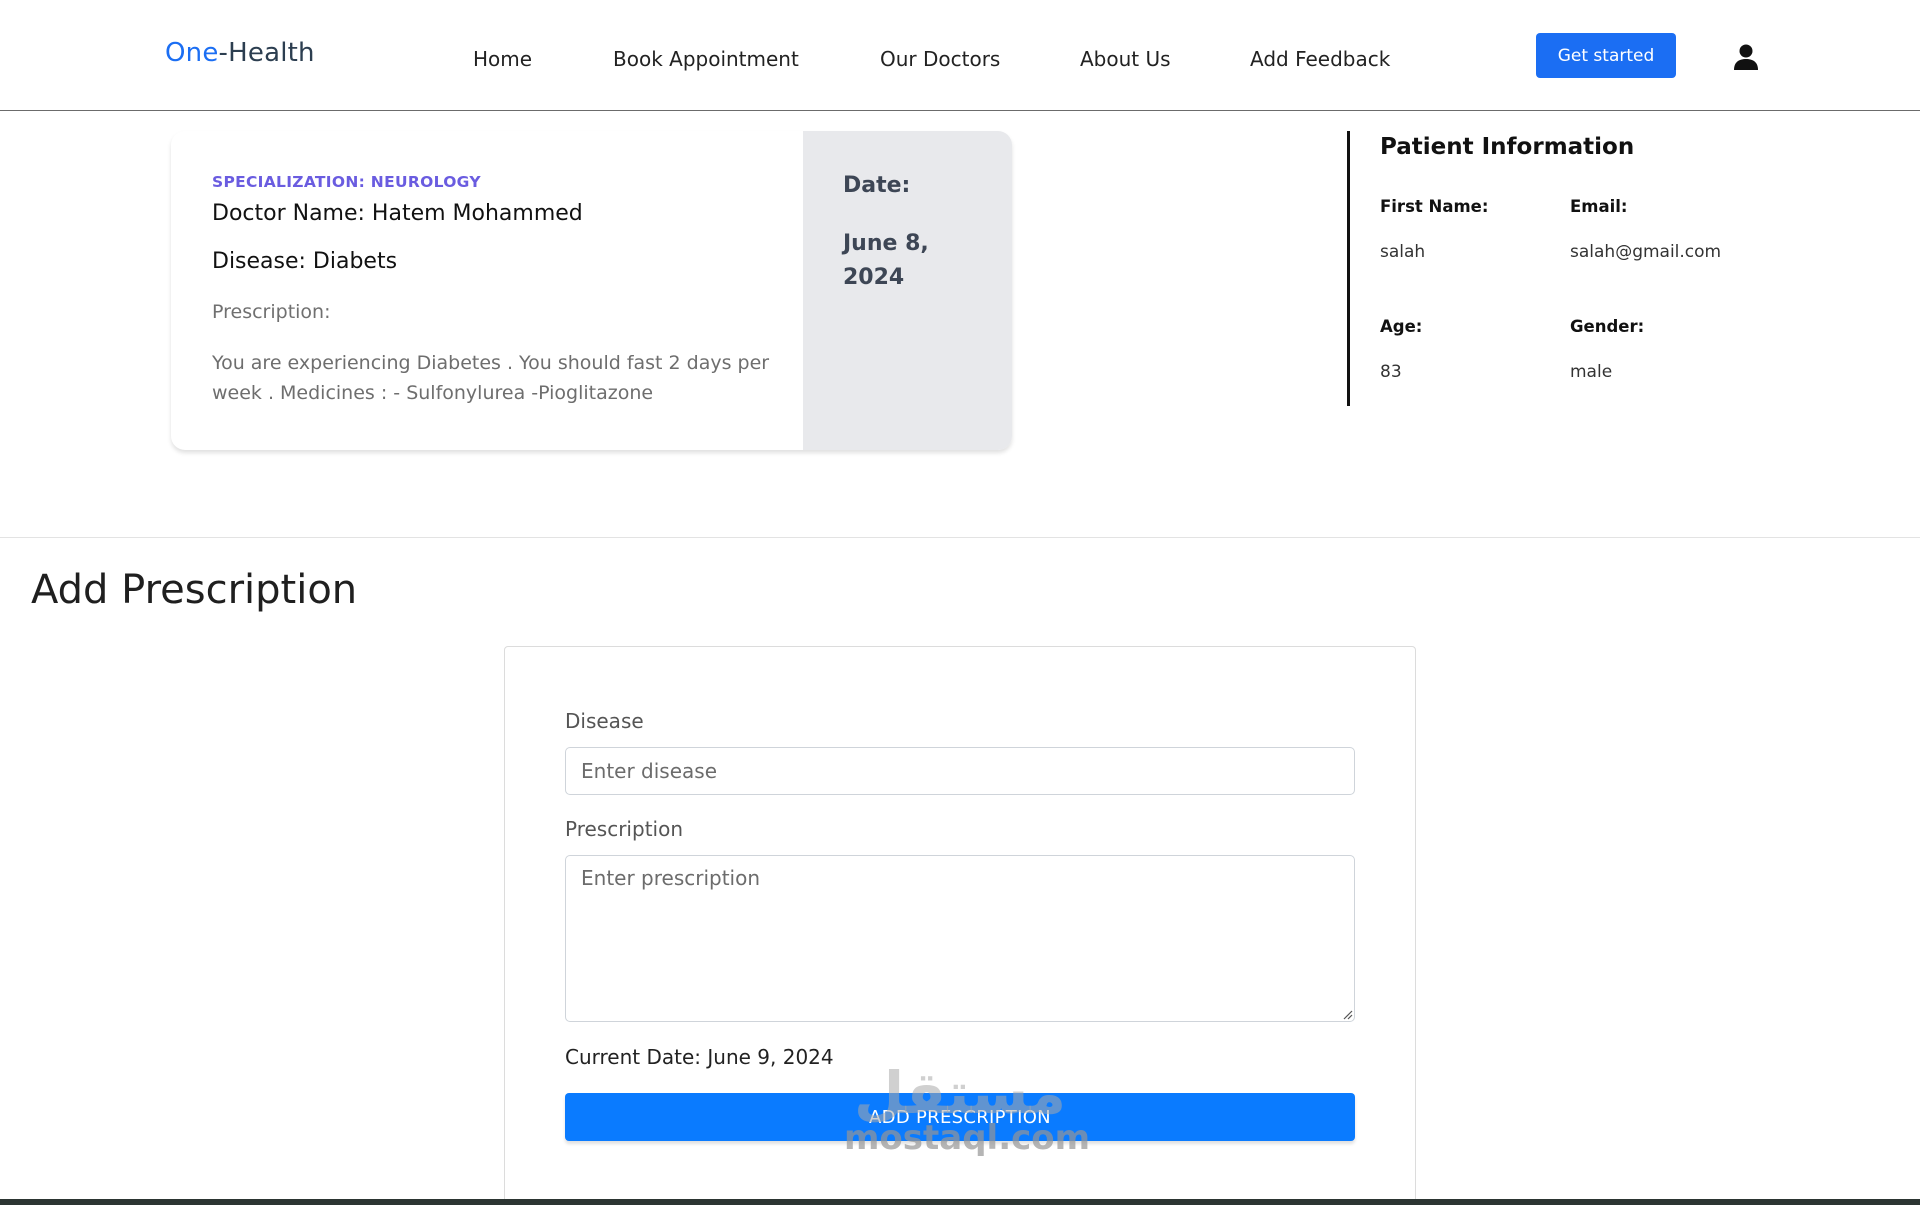  What do you see at coordinates (1125, 59) in the screenshot?
I see `nav-about-us: About Us` at bounding box center [1125, 59].